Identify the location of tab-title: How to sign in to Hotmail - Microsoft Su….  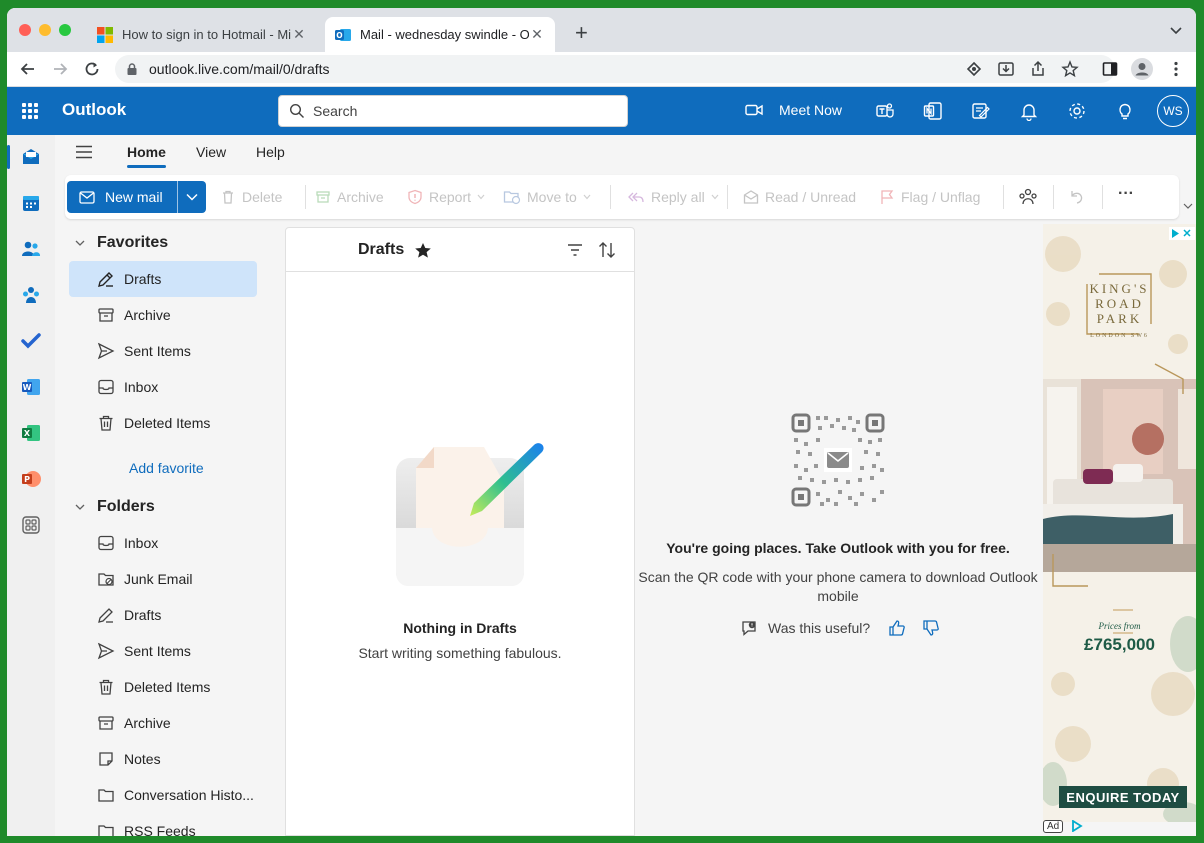
(206, 34).